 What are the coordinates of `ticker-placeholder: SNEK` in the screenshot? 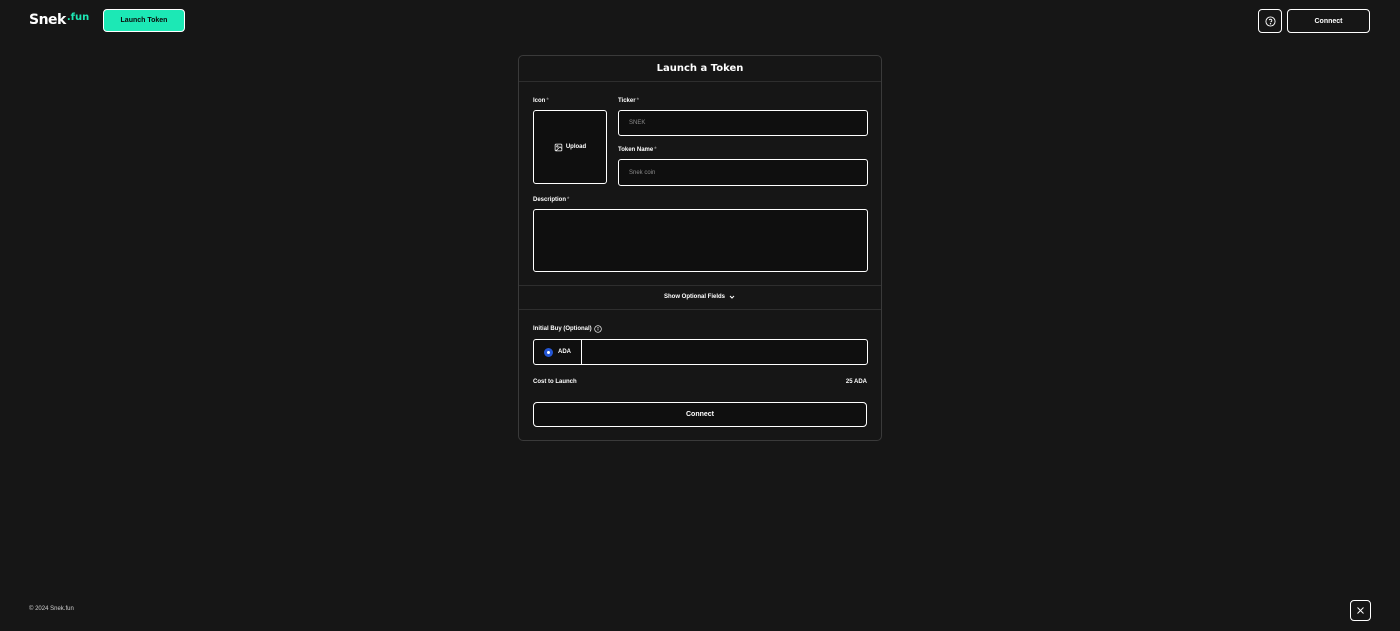 It's located at (637, 123).